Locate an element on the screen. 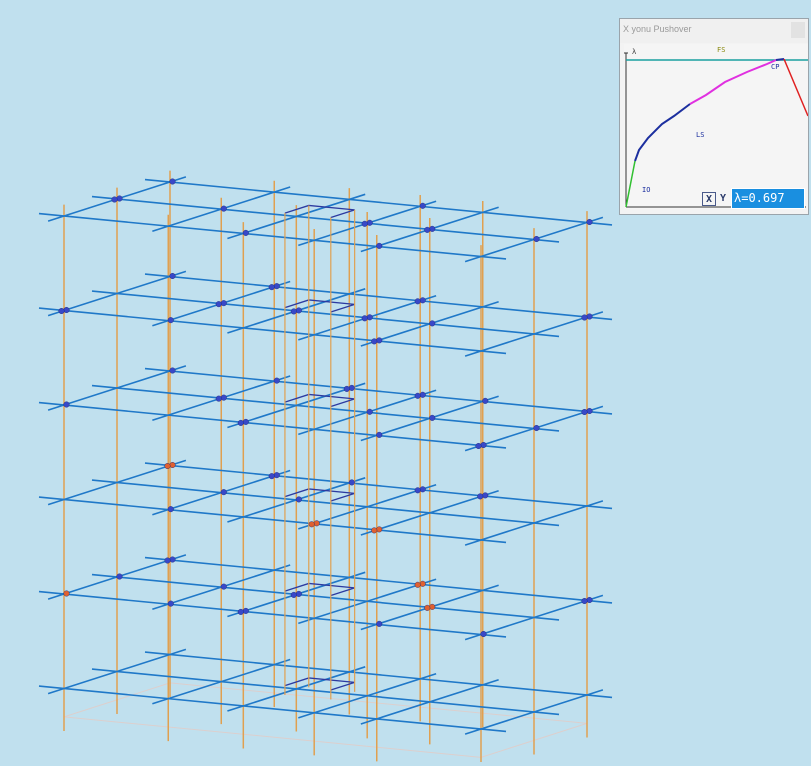  x-direction-button: X is located at coordinates (709, 199).